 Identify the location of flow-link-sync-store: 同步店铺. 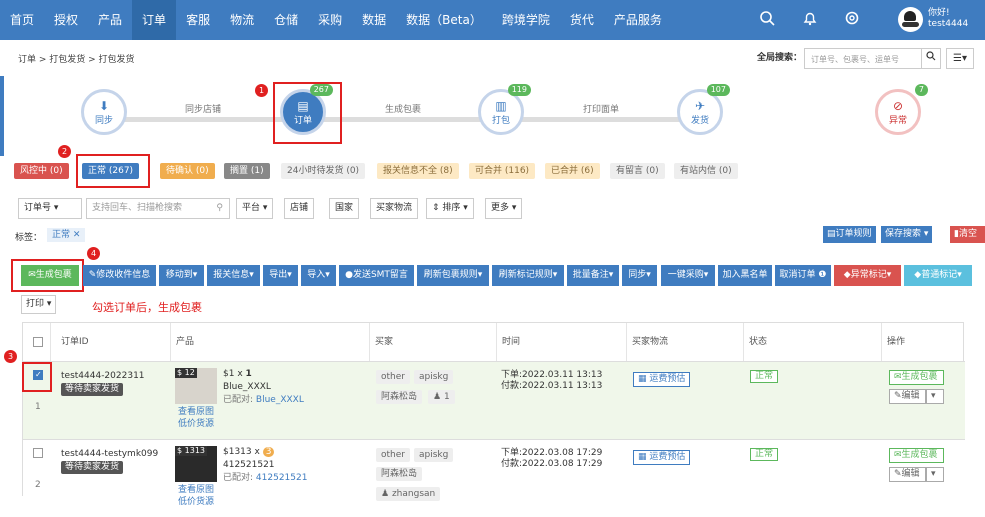
(203, 108).